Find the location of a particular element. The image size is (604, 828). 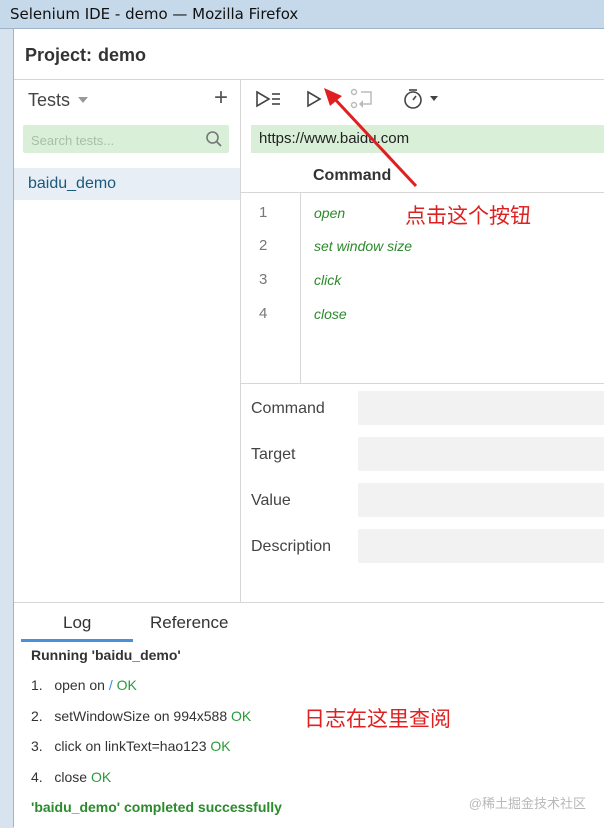

watermark: @稀土掘金技术社区 is located at coordinates (527, 803).